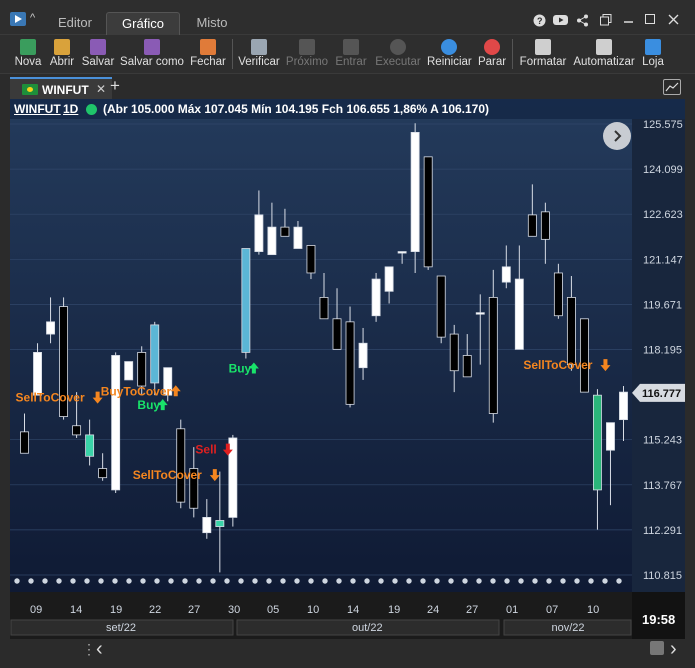 The image size is (695, 668). Describe the element at coordinates (543, 54) in the screenshot. I see `format-button: Formatar` at that location.